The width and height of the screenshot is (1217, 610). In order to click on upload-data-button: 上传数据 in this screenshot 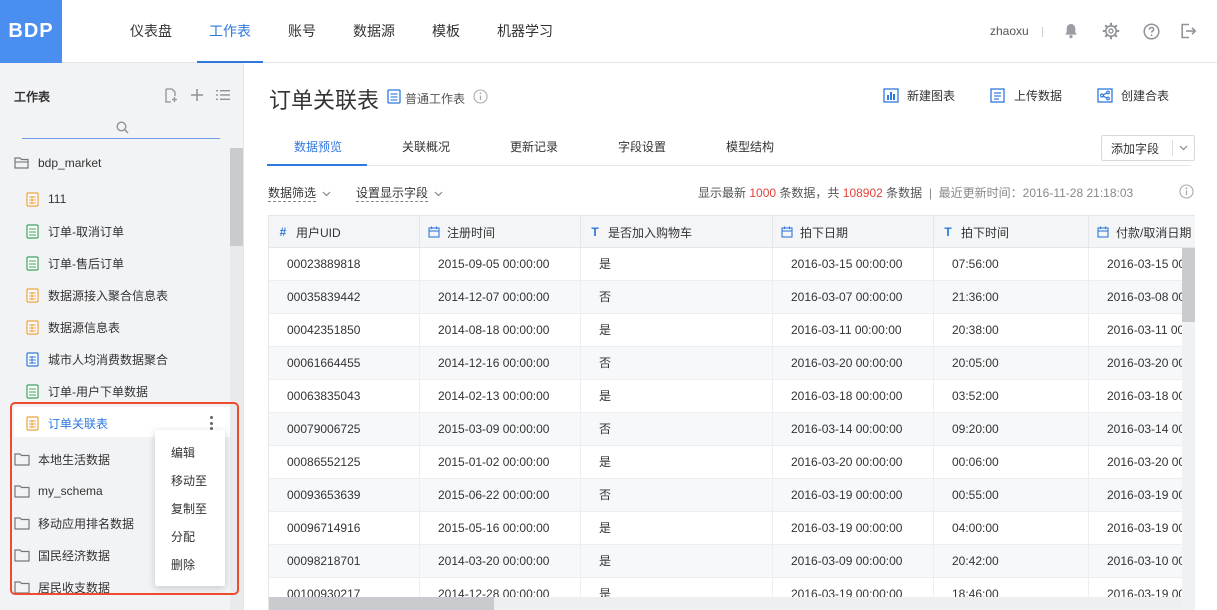, I will do `click(1026, 95)`.